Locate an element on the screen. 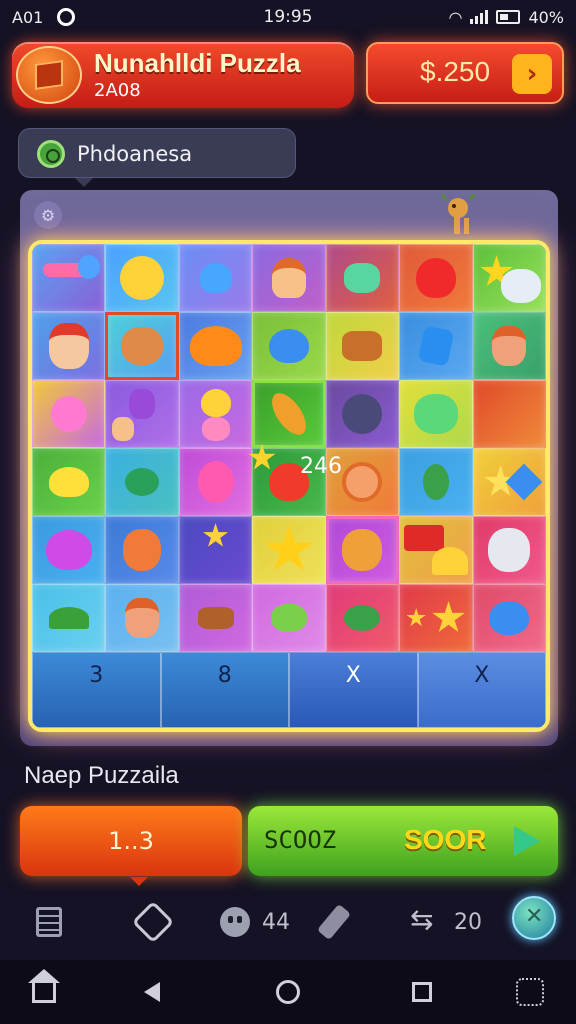 This screenshot has height=1024, width=576. price-button: $.250 › is located at coordinates (465, 73).